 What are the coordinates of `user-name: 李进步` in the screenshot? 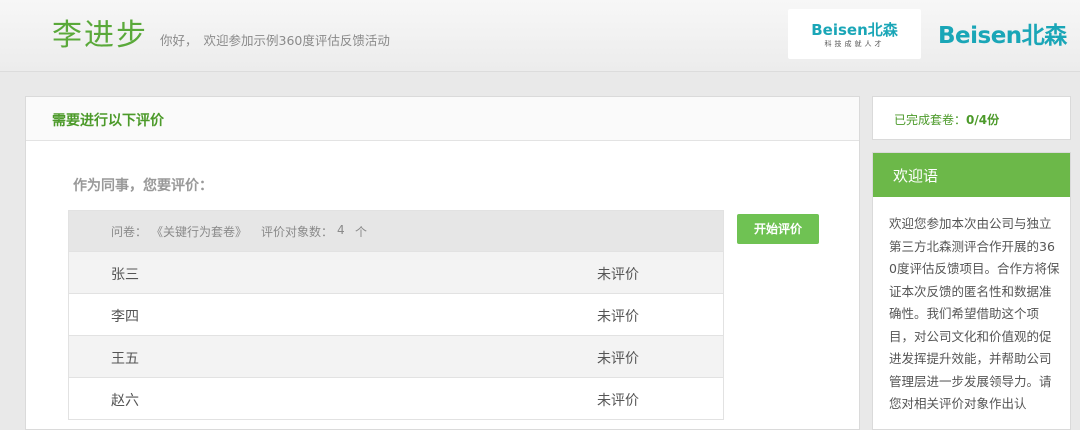 It's located at (100, 35).